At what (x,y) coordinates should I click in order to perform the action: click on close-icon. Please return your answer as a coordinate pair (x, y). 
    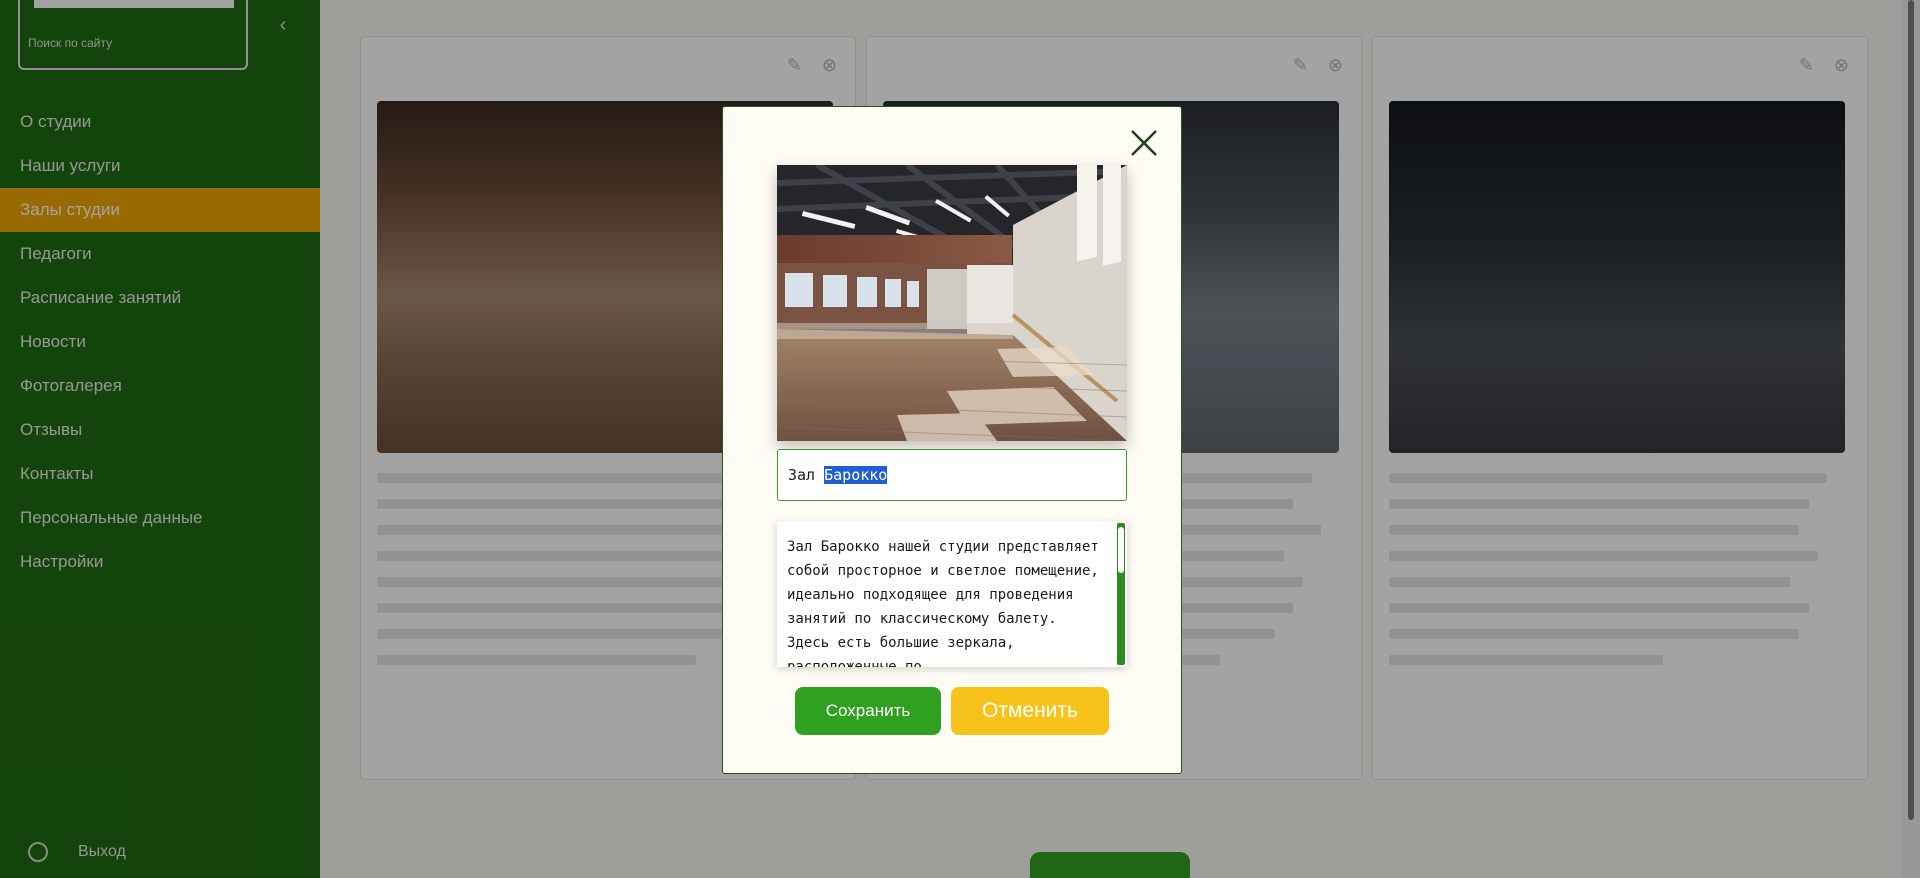
    Looking at the image, I should click on (1144, 143).